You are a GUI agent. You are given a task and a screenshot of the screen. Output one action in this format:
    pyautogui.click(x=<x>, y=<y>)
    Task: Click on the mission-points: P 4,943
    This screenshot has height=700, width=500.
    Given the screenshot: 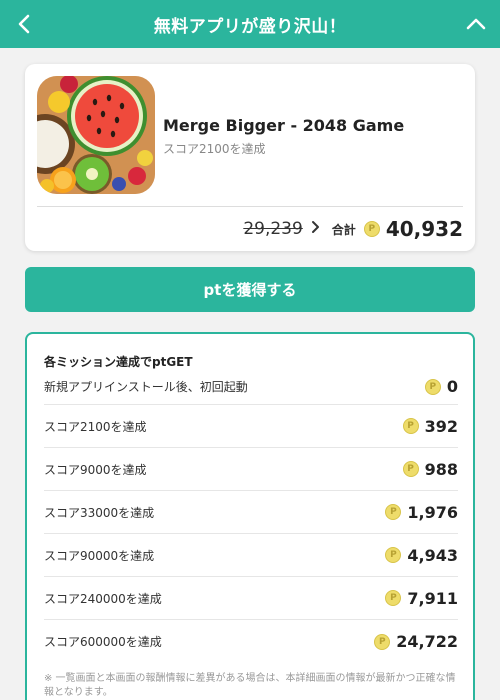 What is the action you would take?
    pyautogui.click(x=421, y=555)
    